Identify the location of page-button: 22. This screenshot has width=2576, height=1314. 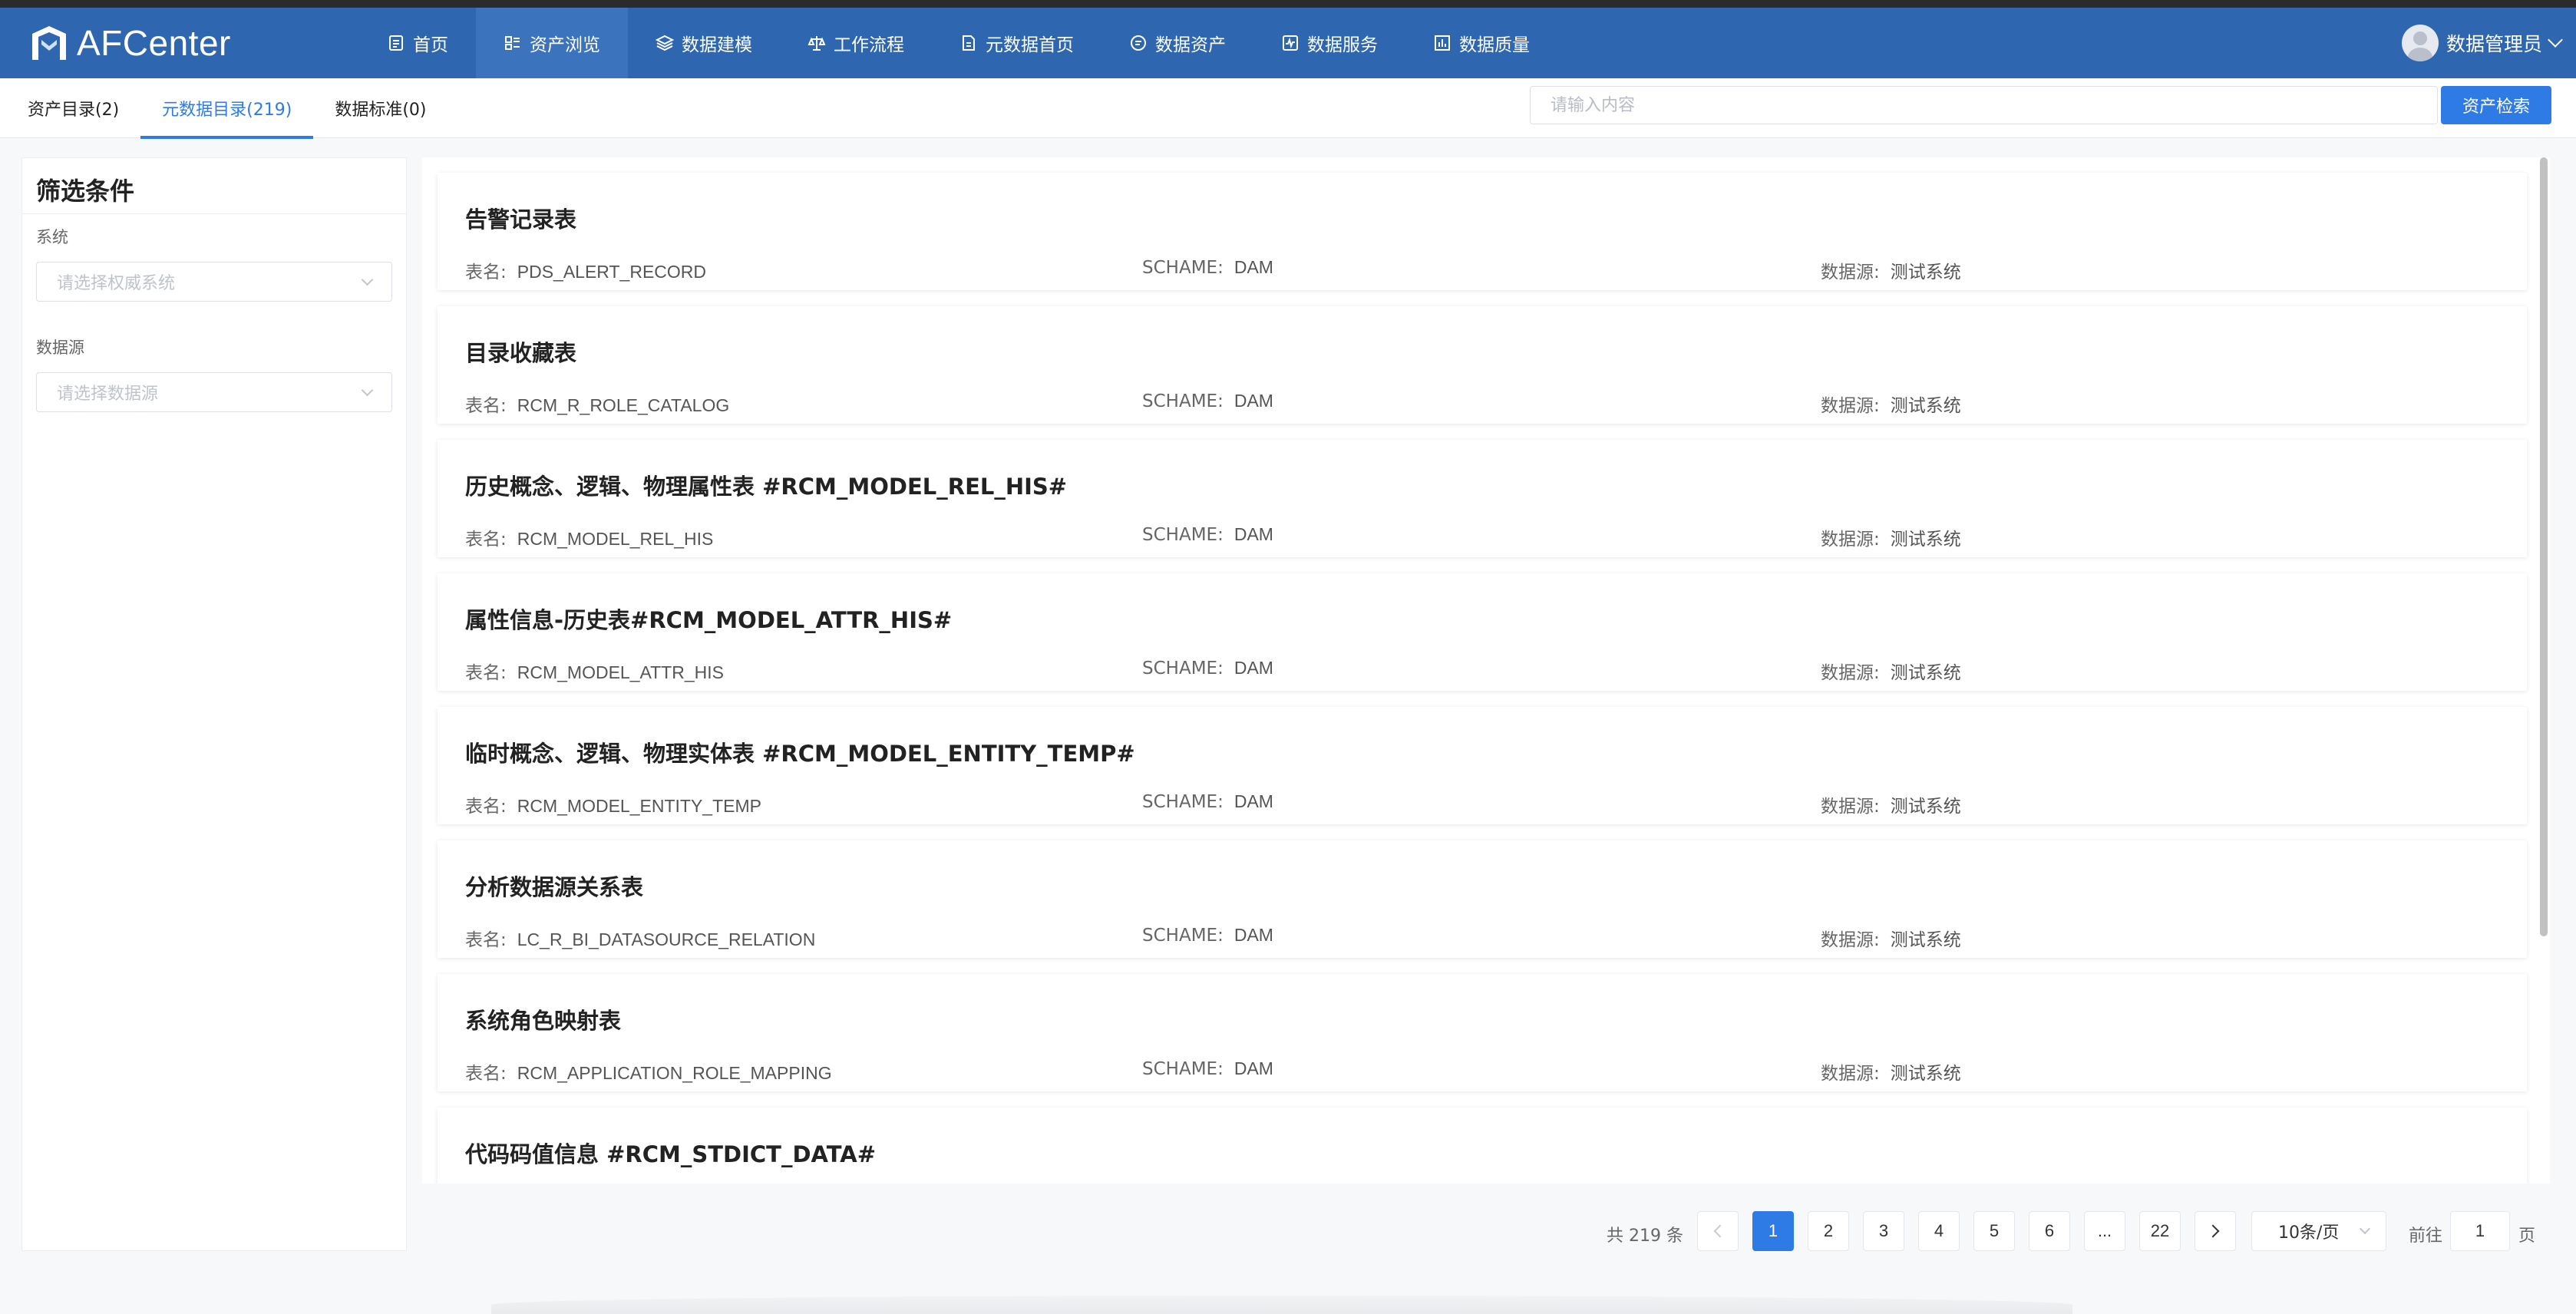
(2160, 1231).